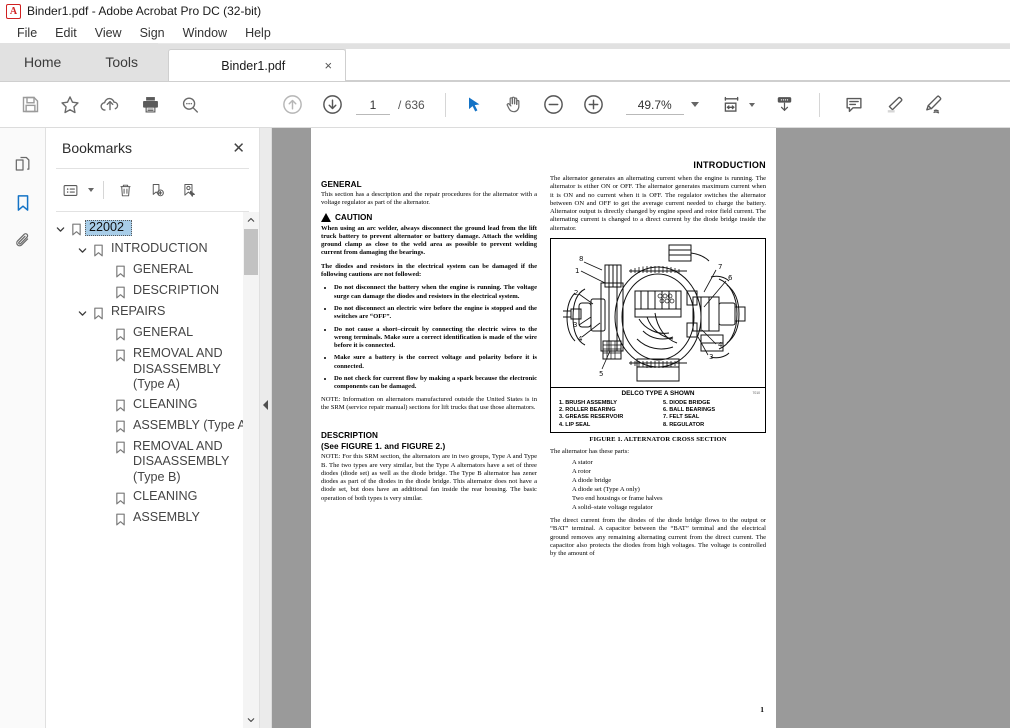  What do you see at coordinates (590, 451) in the screenshot?
I see `parts-intro: The alternator has these parts:` at bounding box center [590, 451].